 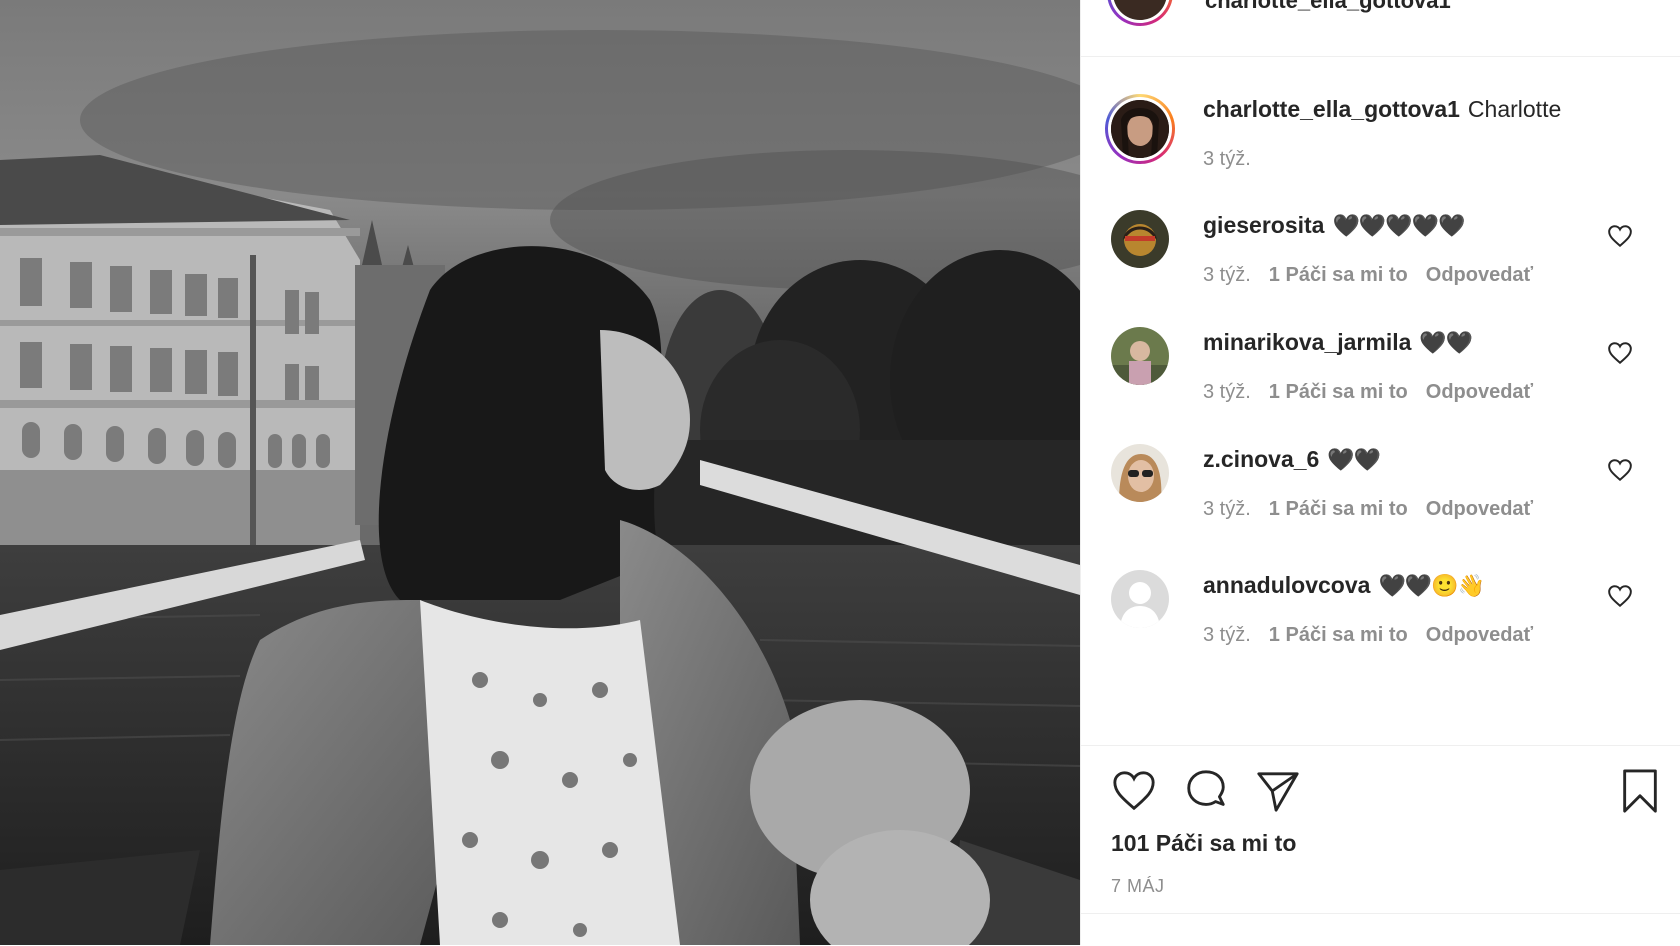 What do you see at coordinates (1140, 13) in the screenshot?
I see `header-avatar` at bounding box center [1140, 13].